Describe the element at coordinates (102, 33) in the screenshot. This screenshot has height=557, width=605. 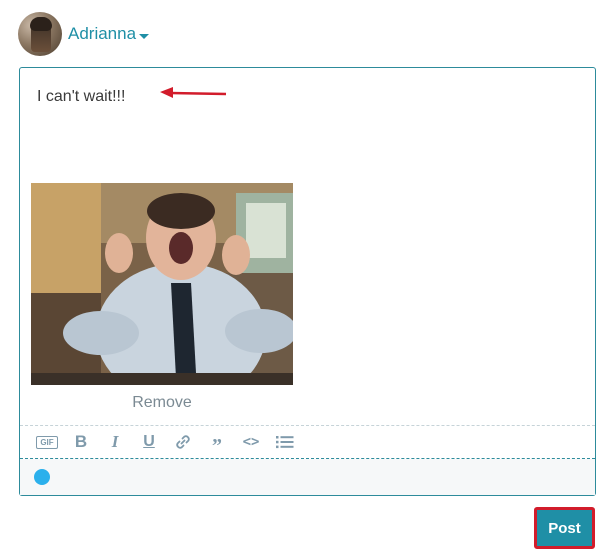
I see `username-label: Adrianna` at that location.